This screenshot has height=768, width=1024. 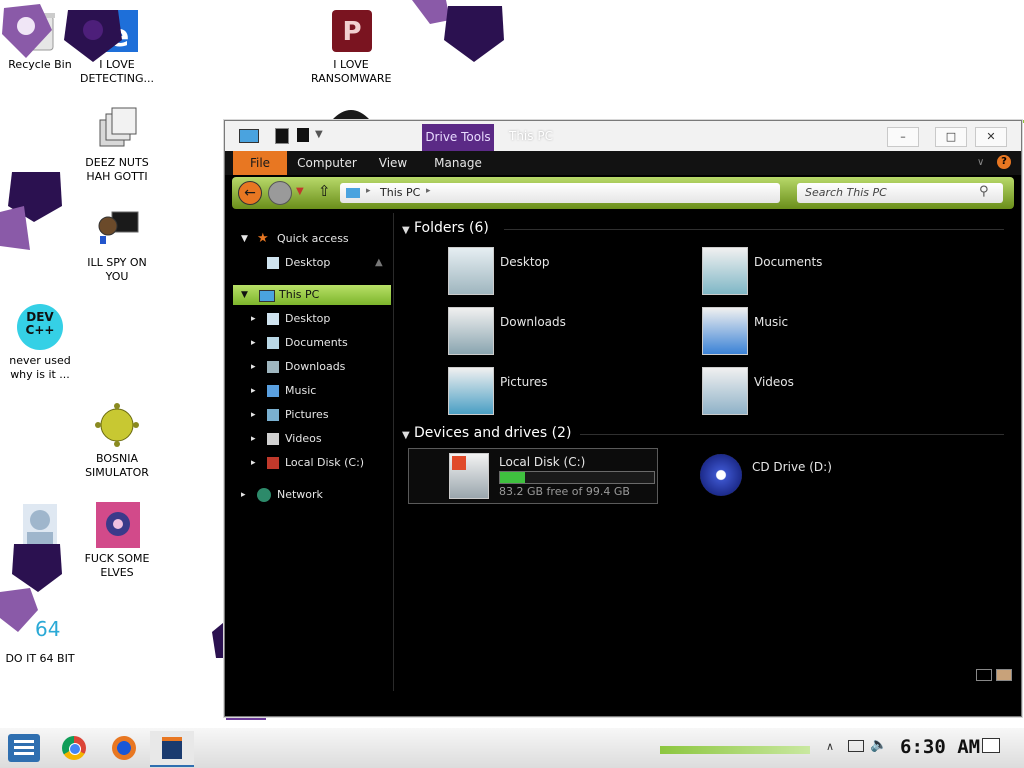 What do you see at coordinates (250, 193) in the screenshot?
I see `back-button: ←` at bounding box center [250, 193].